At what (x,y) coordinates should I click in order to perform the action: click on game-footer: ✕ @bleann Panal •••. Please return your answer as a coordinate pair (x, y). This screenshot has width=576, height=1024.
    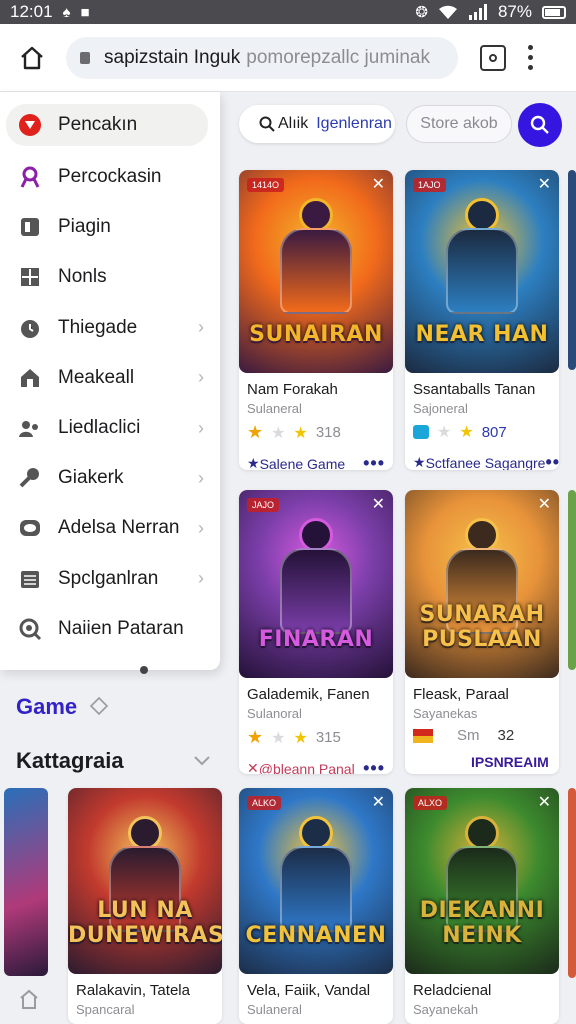
    Looking at the image, I should click on (316, 766).